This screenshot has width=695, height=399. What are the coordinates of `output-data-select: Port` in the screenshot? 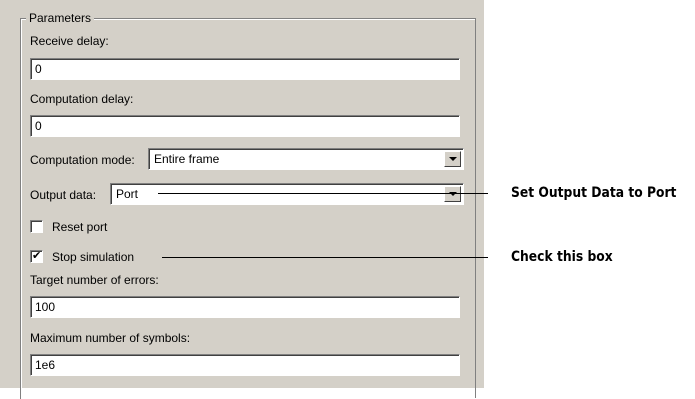 It's located at (287, 194).